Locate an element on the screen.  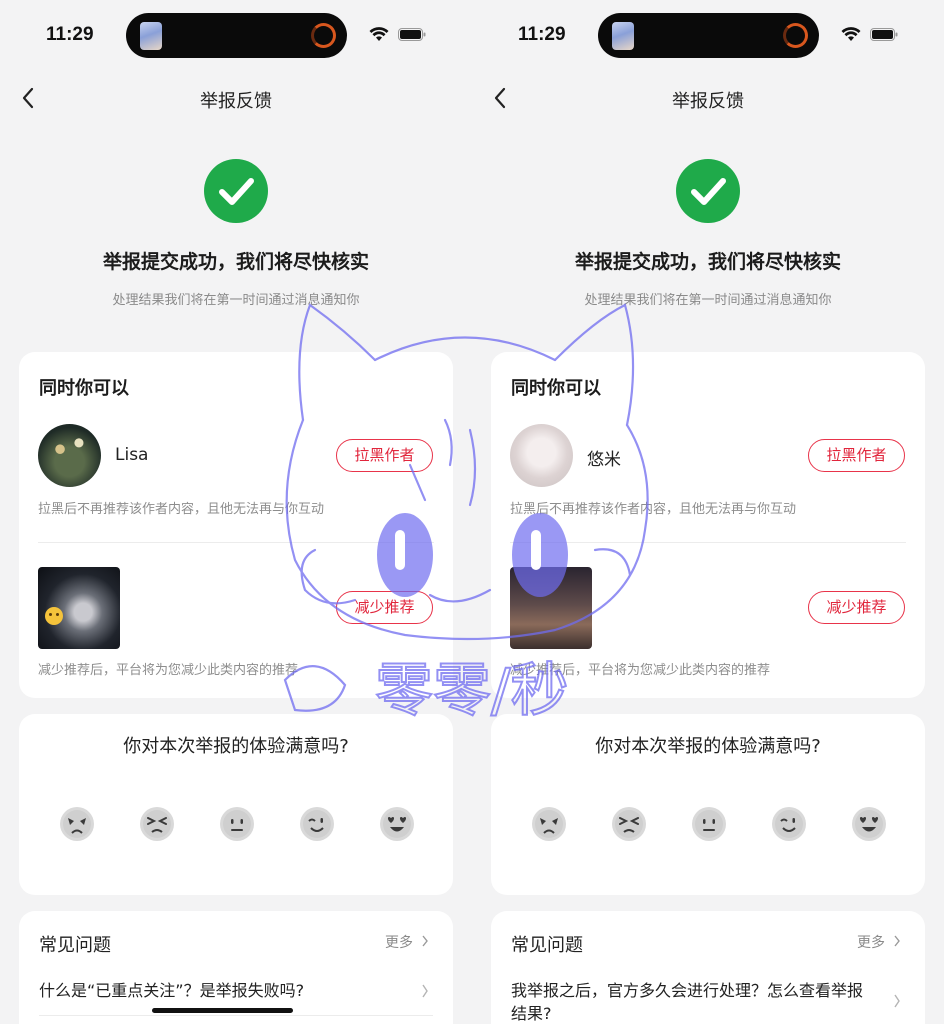
author-name: 悠米 is located at coordinates (604, 457).